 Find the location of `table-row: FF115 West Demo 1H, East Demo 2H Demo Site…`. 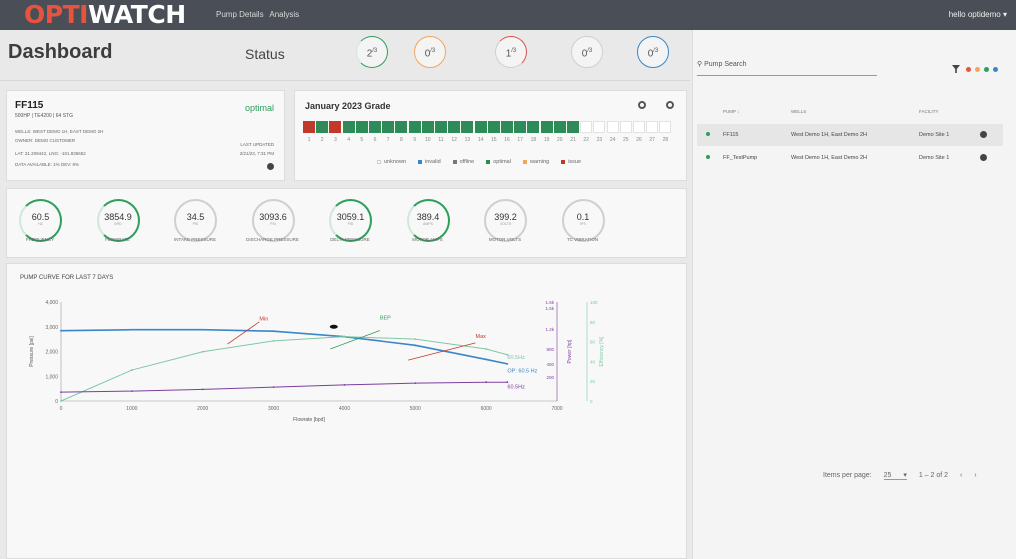

table-row: FF115 West Demo 1H, East Demo 2H Demo Site… is located at coordinates (850, 135).